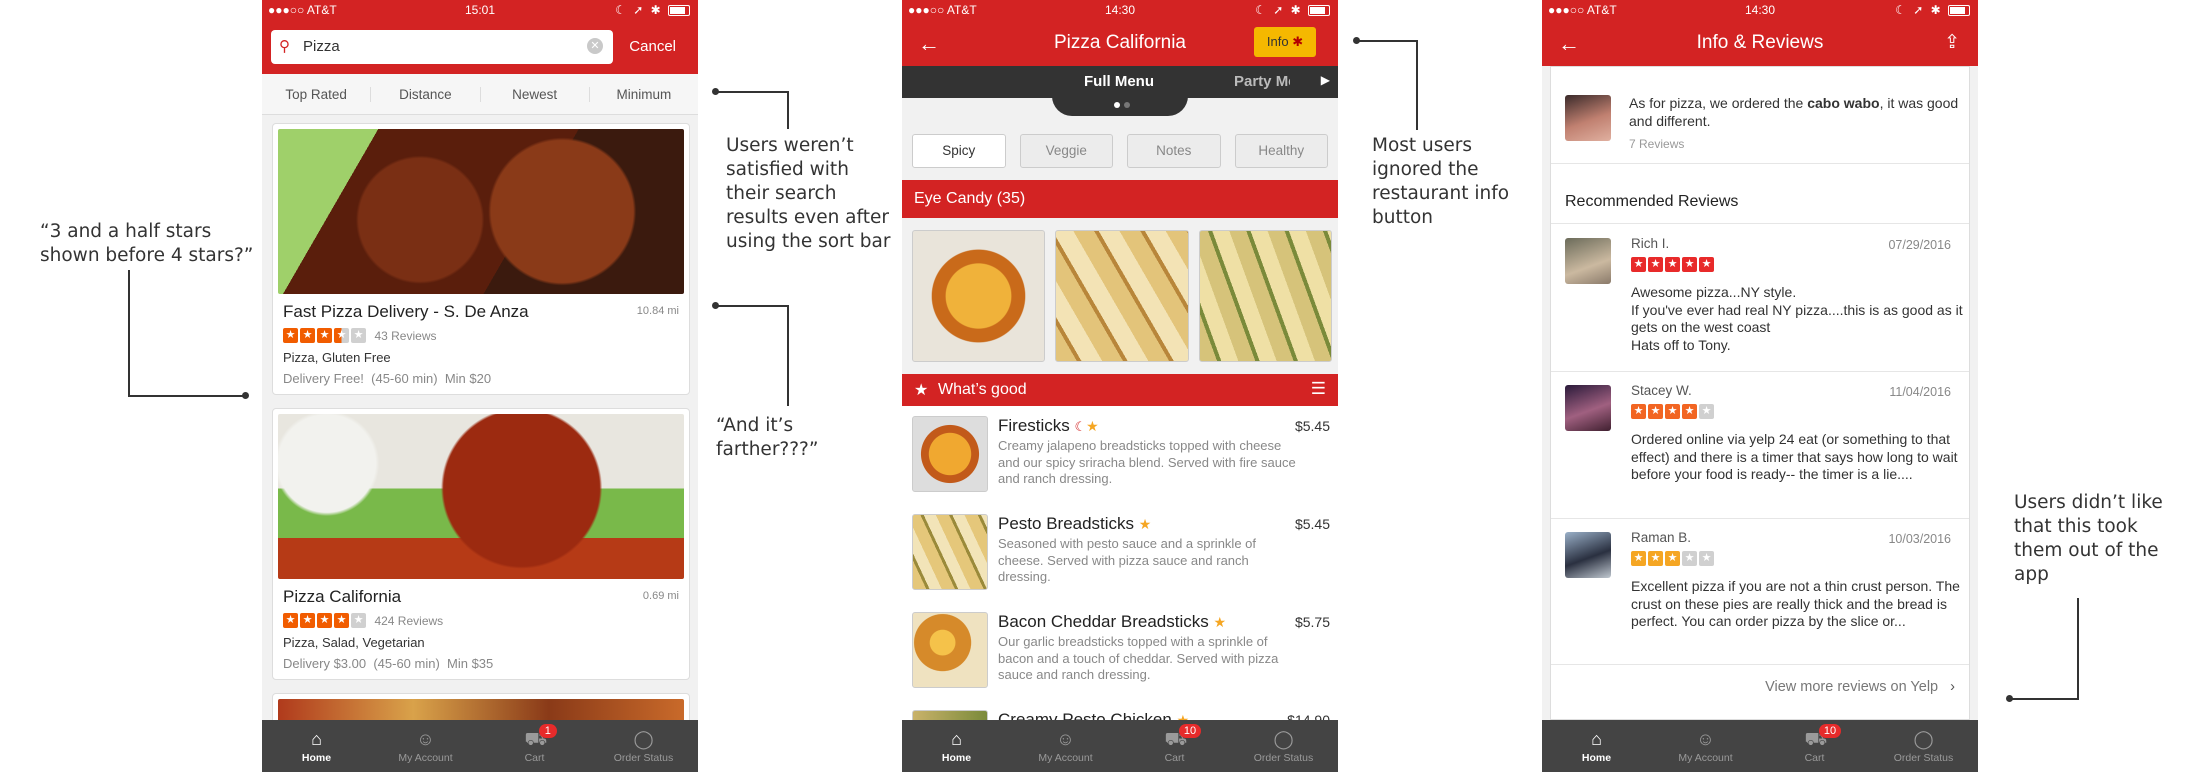 The width and height of the screenshot is (2208, 772). Describe the element at coordinates (1952, 687) in the screenshot. I see `chevron-right-icon: ›` at that location.